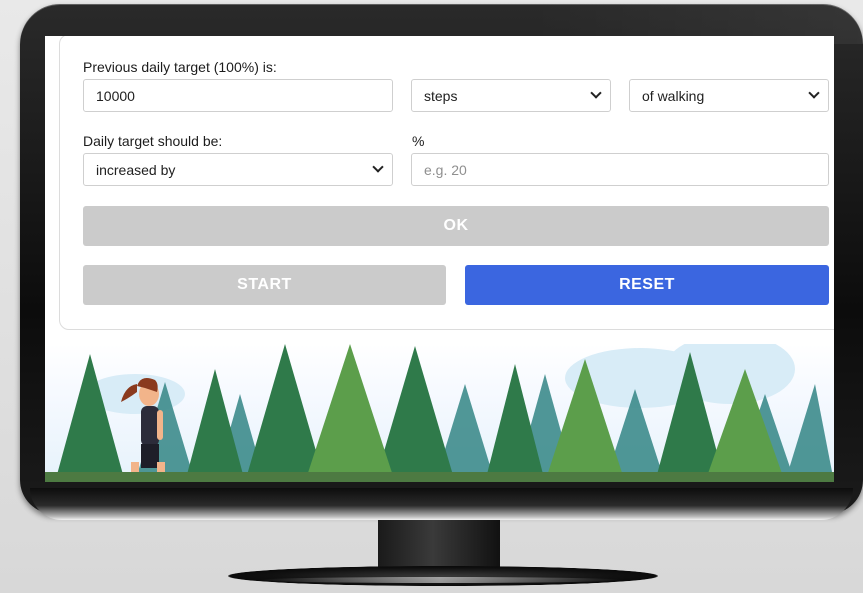 Image resolution: width=863 pixels, height=593 pixels. I want to click on percent-input: e.g. 20, so click(620, 169).